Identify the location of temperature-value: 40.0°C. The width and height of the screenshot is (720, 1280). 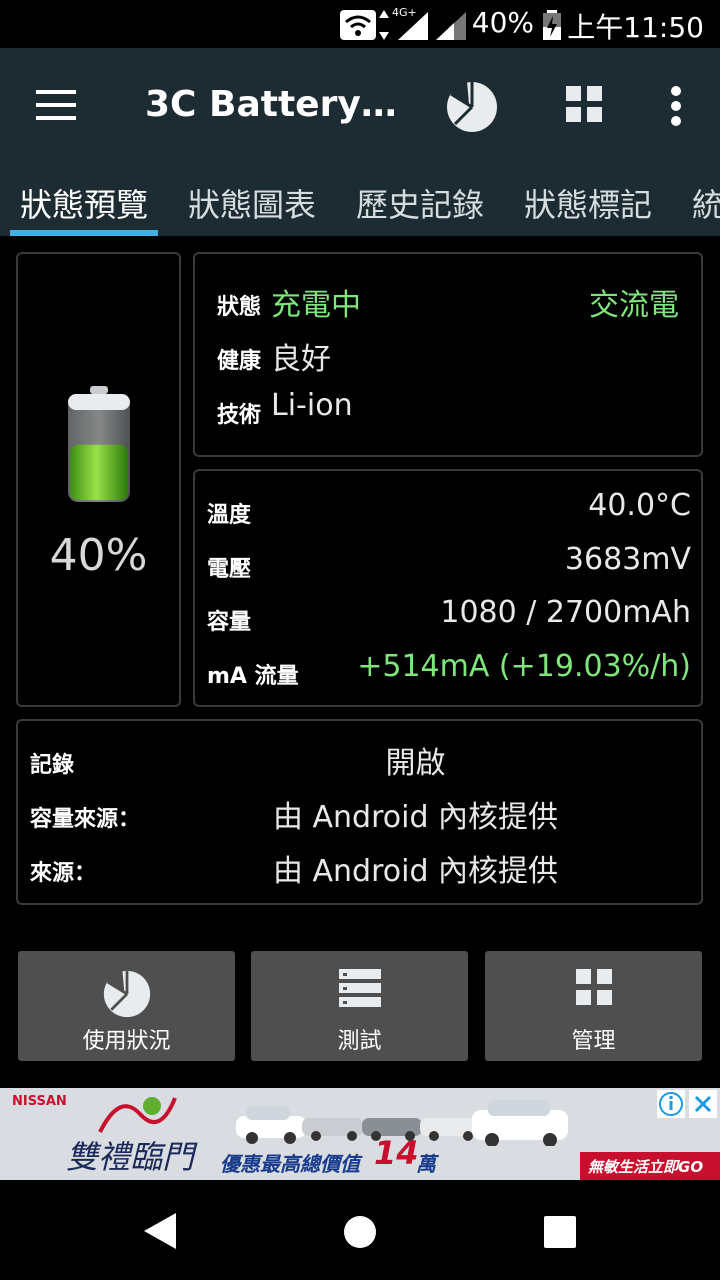
(639, 505).